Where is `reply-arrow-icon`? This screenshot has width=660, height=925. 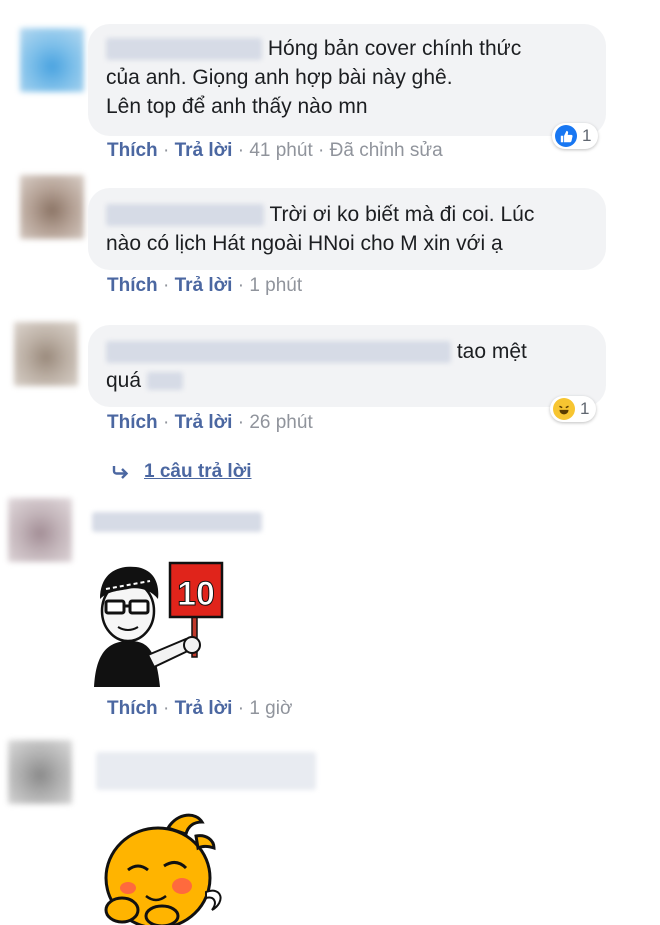
reply-arrow-icon is located at coordinates (120, 472).